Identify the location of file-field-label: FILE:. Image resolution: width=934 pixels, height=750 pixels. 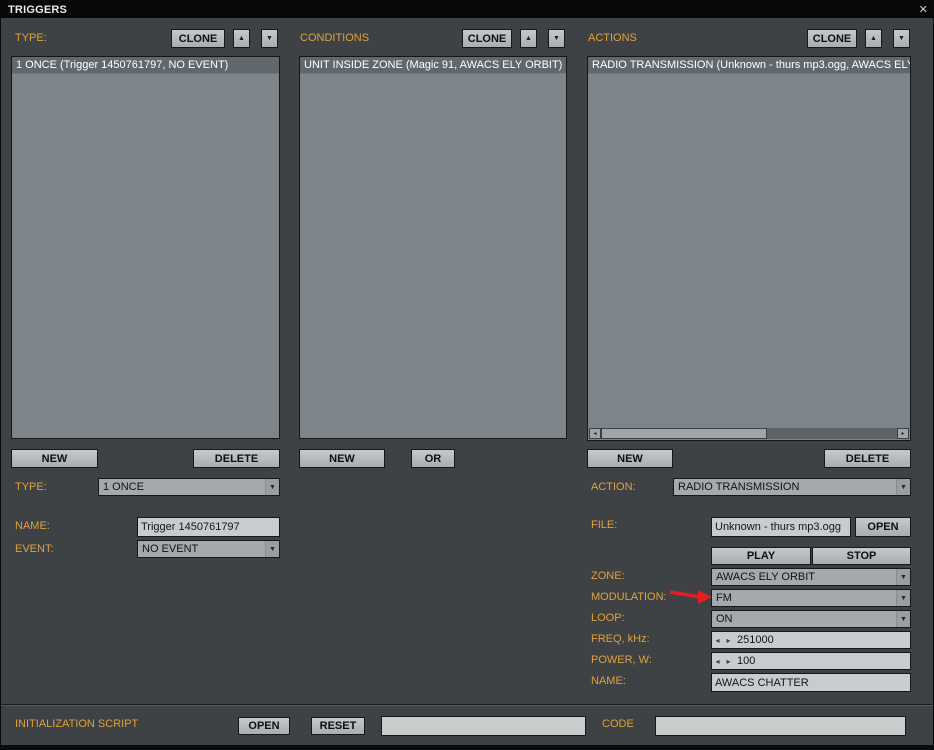
(604, 525).